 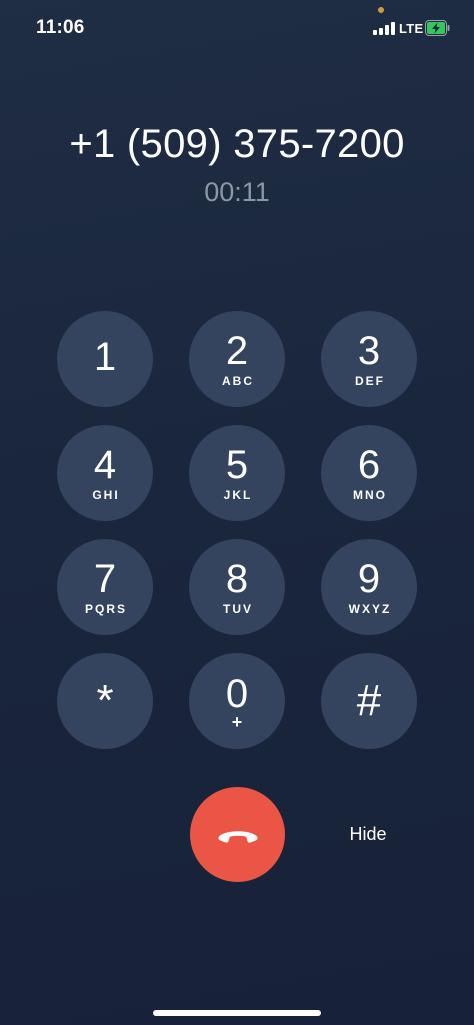 I want to click on key-digit: 6, so click(x=369, y=465).